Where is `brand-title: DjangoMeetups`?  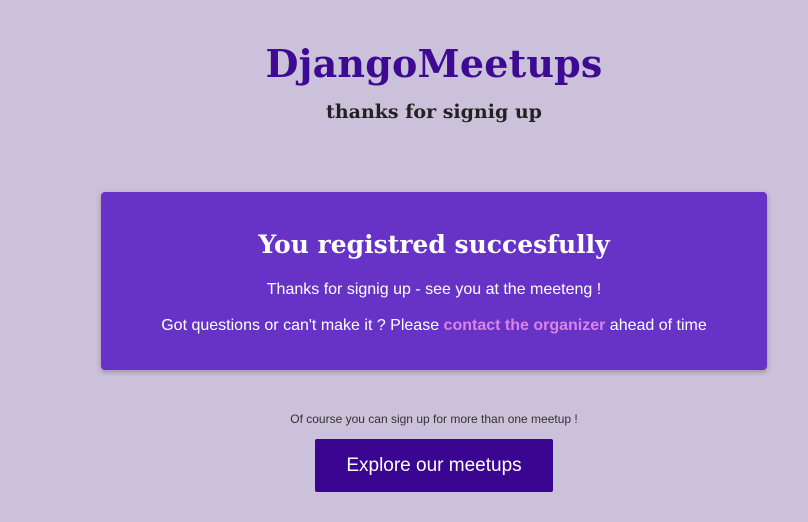
brand-title: DjangoMeetups is located at coordinates (434, 64).